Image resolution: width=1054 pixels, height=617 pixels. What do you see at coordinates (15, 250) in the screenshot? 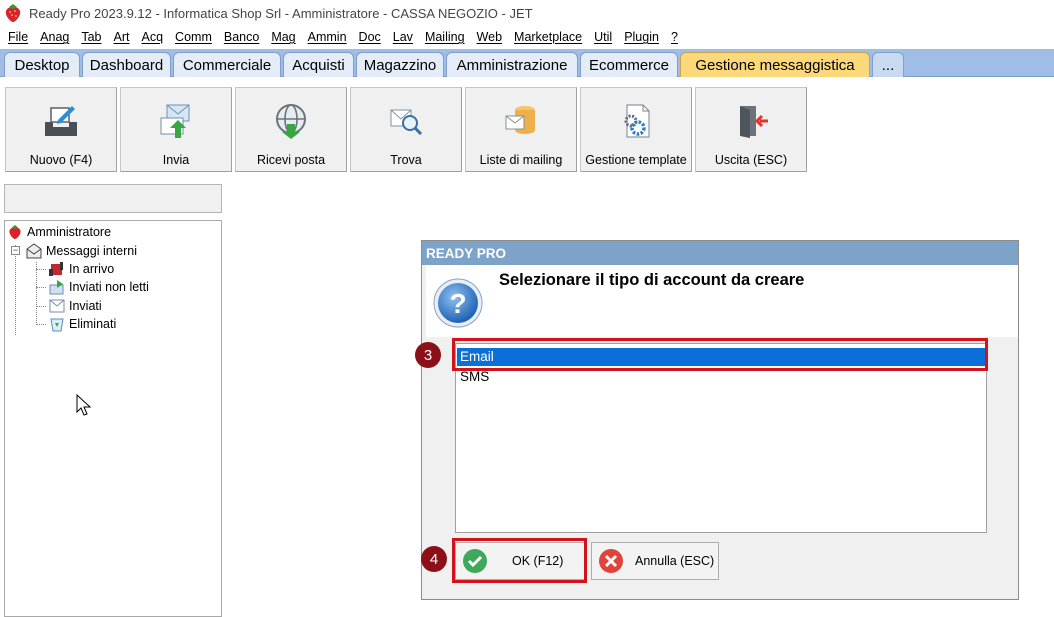
I see `collapse-toggle: −` at bounding box center [15, 250].